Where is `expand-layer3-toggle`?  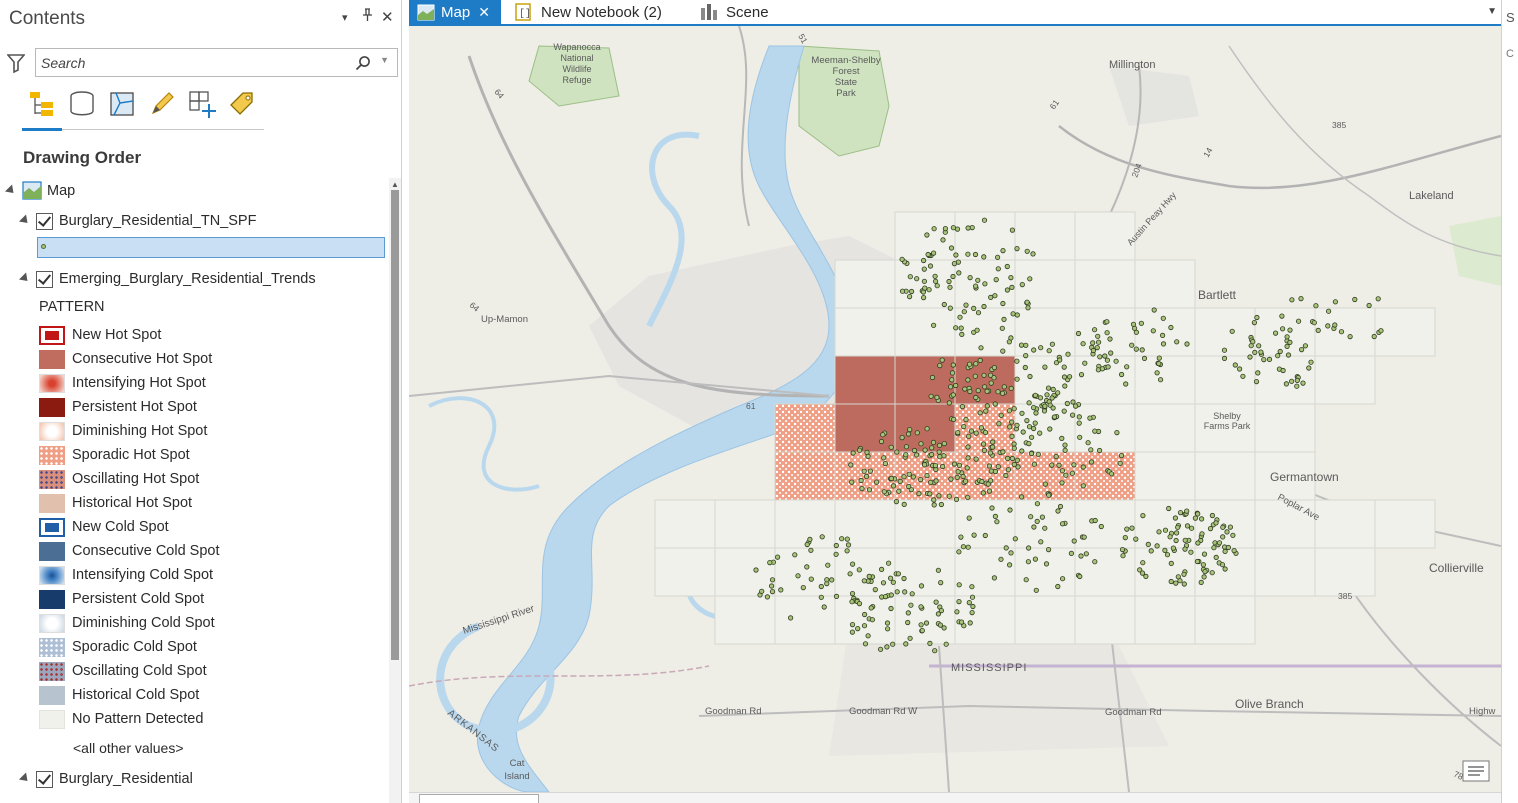 expand-layer3-toggle is located at coordinates (25, 778).